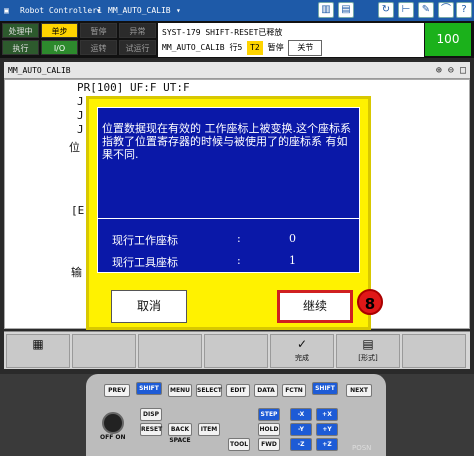 The image size is (474, 456). What do you see at coordinates (239, 260) in the screenshot?
I see `current-utool-colon: :` at bounding box center [239, 260].